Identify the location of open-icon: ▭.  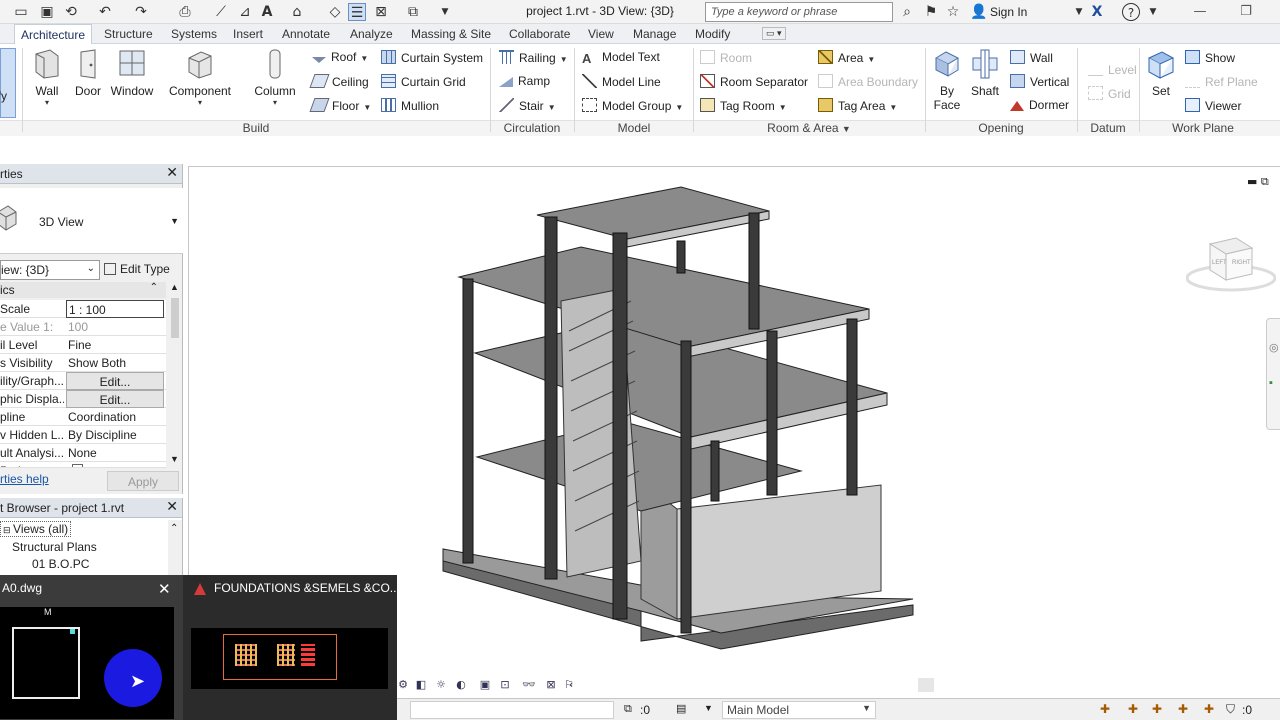
(21, 12).